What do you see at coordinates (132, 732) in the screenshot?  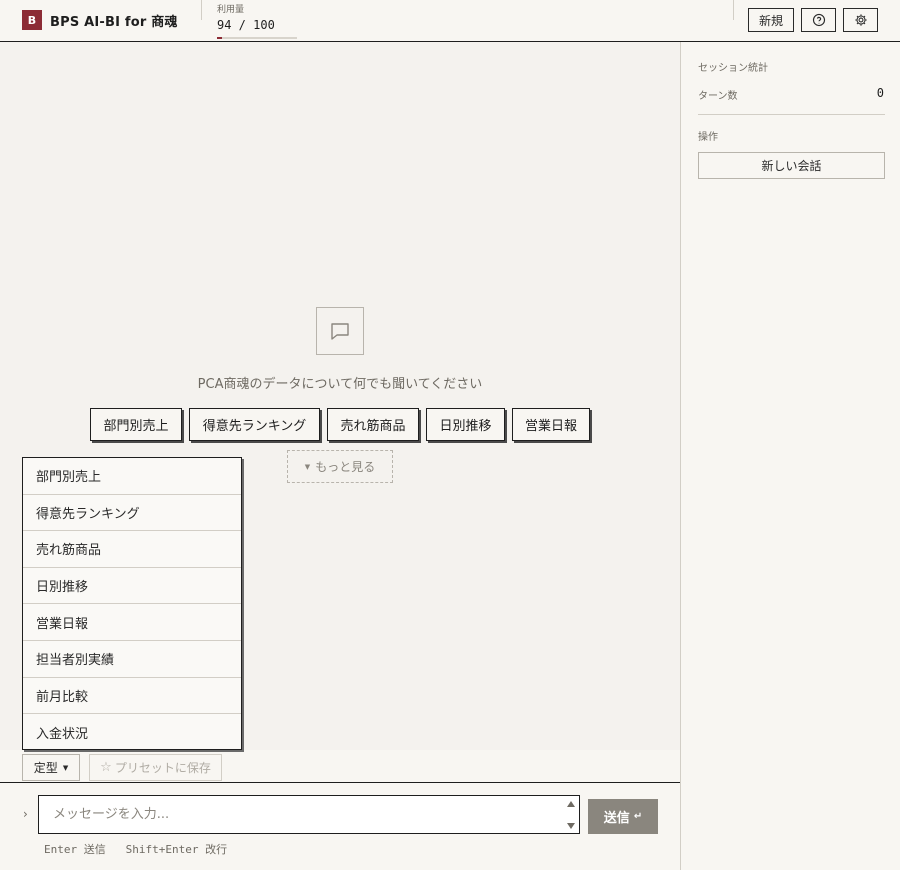 I see `dropdown-item: 入金状況` at bounding box center [132, 732].